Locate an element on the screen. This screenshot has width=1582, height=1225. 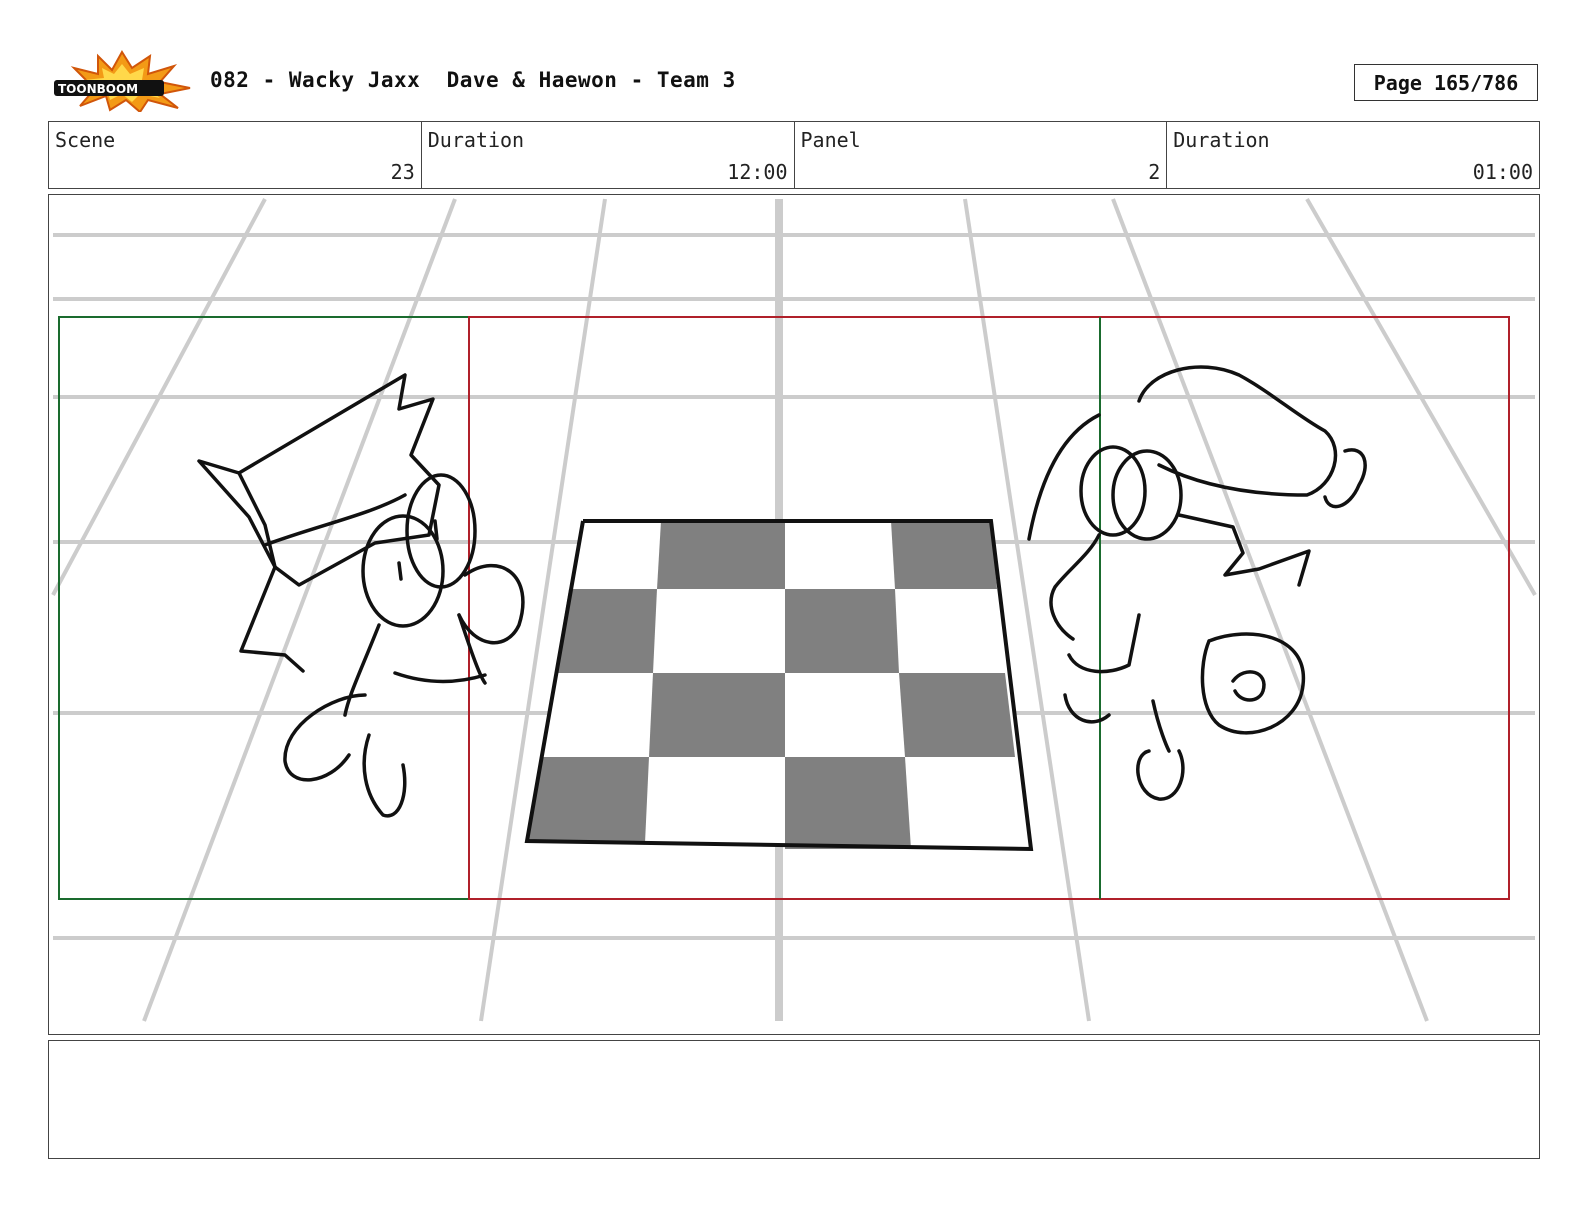
scene-cell: Scene 23 is located at coordinates (235, 155).